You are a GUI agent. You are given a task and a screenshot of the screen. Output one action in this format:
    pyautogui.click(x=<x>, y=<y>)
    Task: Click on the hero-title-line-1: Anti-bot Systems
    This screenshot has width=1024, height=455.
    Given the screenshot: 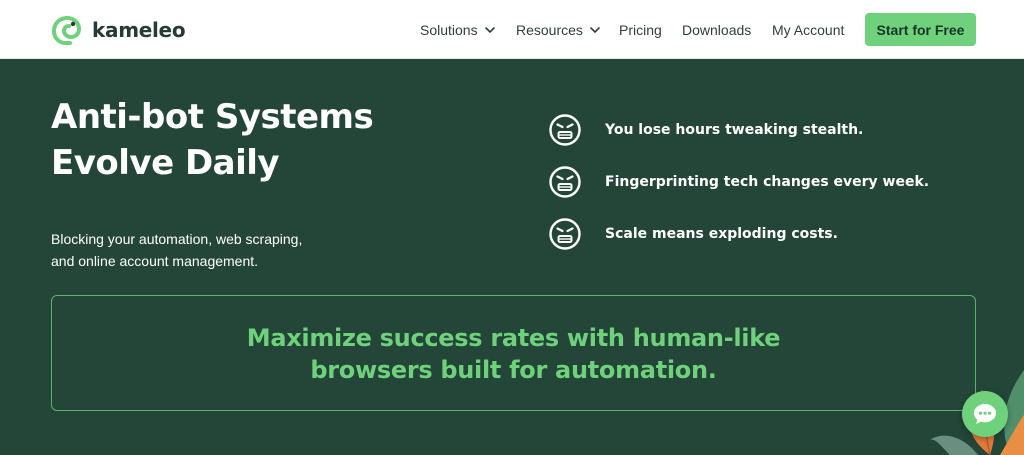 What is the action you would take?
    pyautogui.click(x=212, y=117)
    